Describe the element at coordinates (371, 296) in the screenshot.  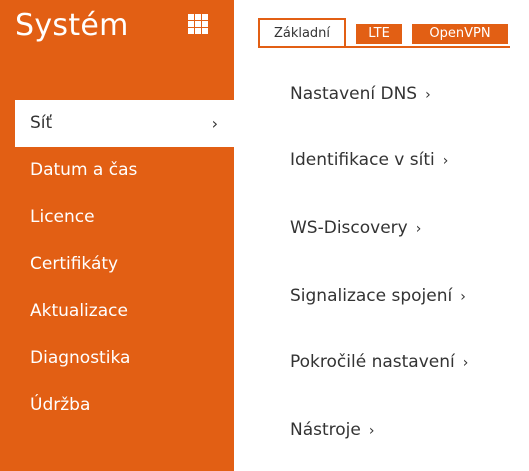
I see `link-label: Signalizace spojení` at that location.